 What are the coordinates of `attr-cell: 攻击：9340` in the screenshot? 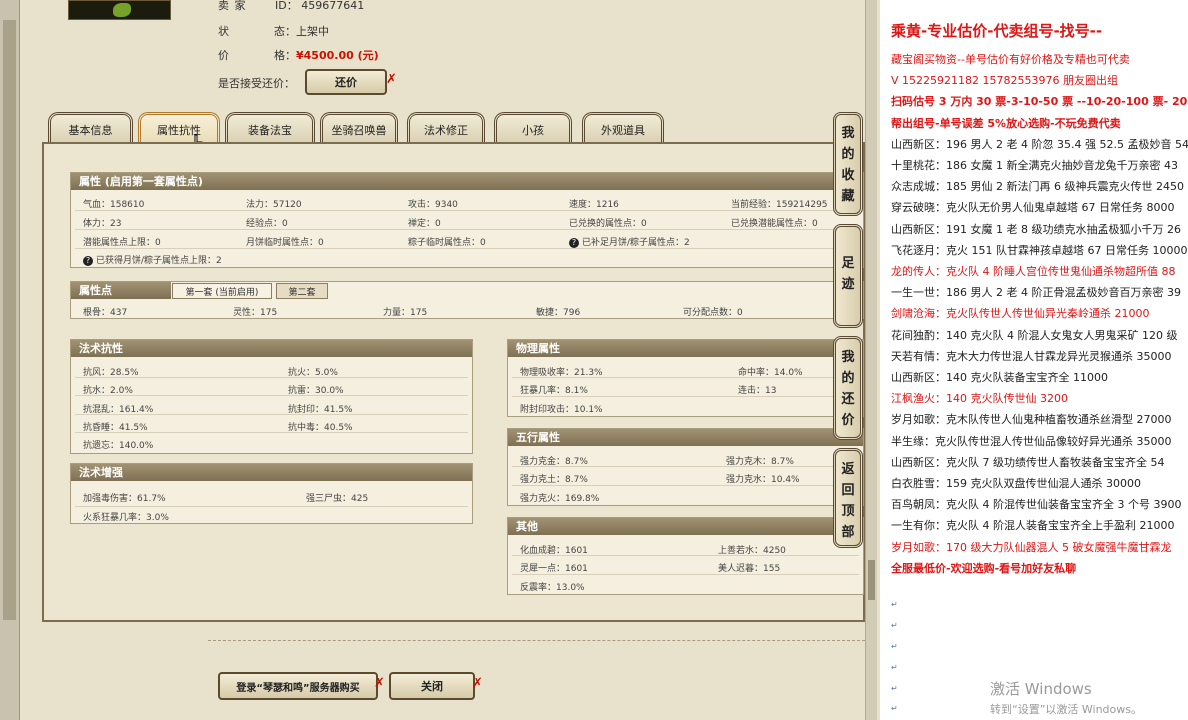 It's located at (433, 205).